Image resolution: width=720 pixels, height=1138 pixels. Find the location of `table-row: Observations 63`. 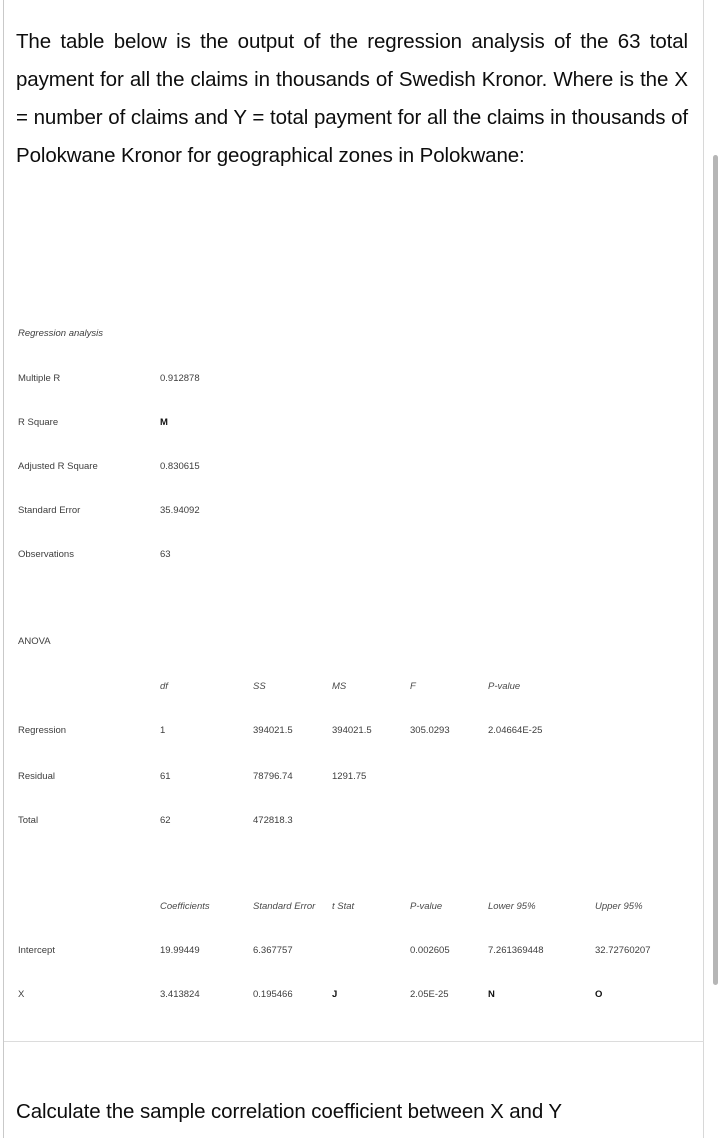

table-row: Observations 63 is located at coordinates (352, 557).